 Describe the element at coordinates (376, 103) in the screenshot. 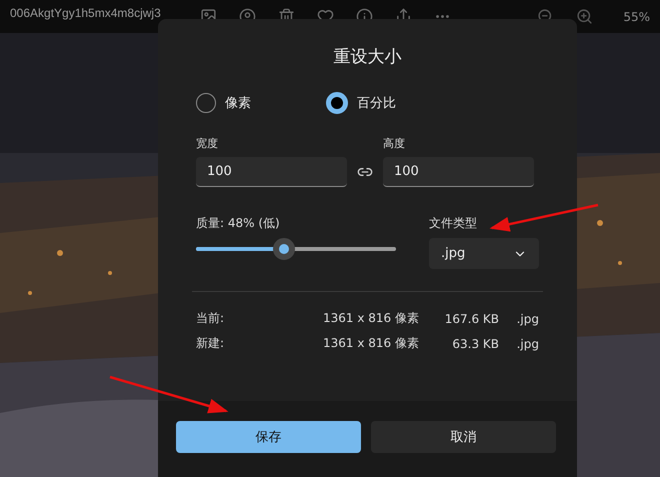

I see `radio-label: 百分比` at that location.